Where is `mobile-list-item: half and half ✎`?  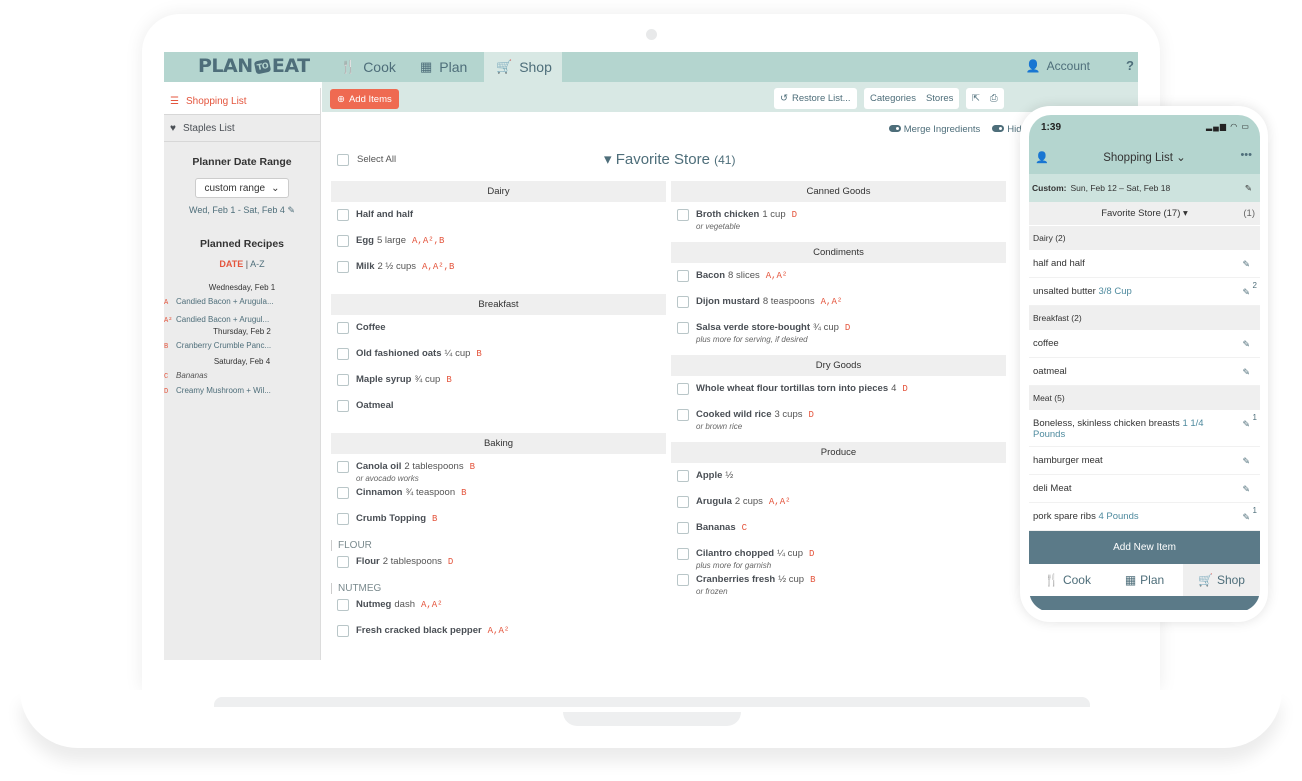 mobile-list-item: half and half ✎ is located at coordinates (1144, 264).